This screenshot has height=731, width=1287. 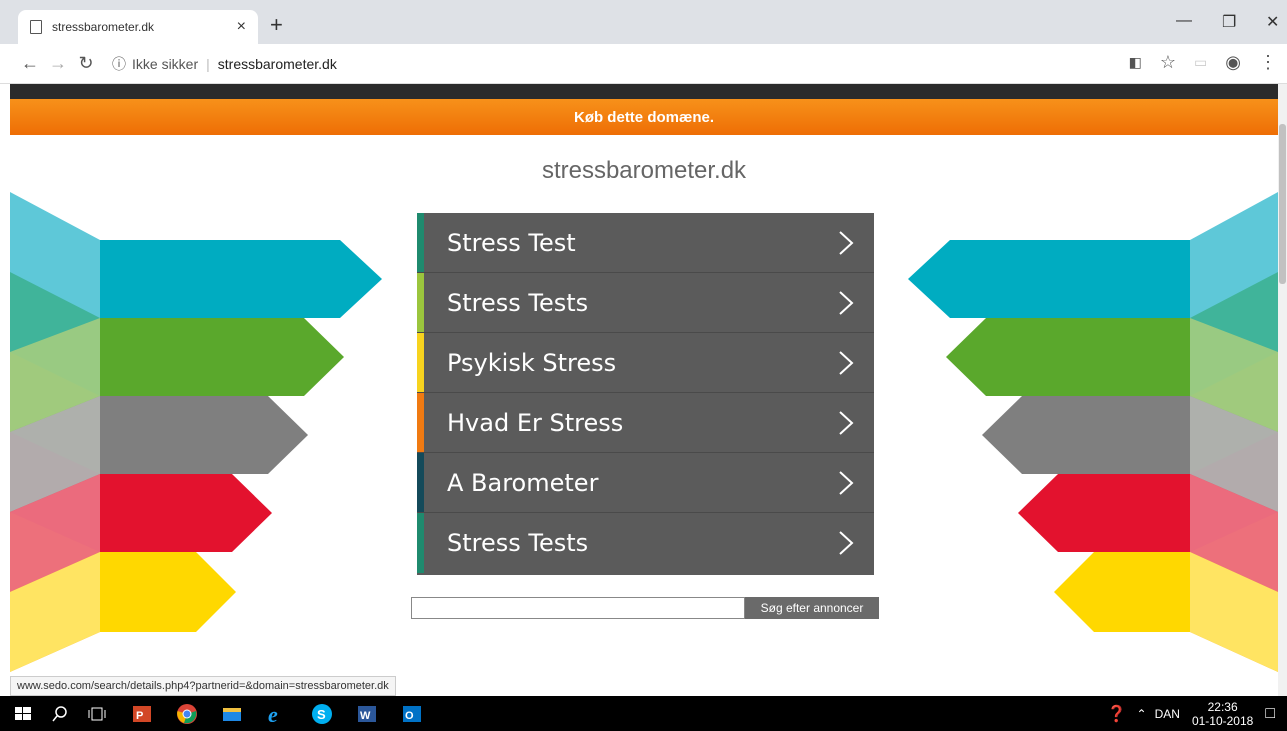 I want to click on clock-date: 01-10-2018, so click(x=1222, y=720).